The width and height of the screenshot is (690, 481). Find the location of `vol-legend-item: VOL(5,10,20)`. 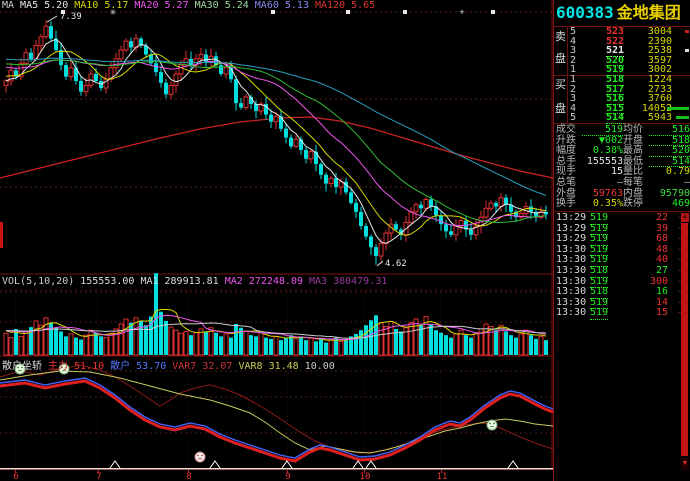

vol-legend-item: VOL(5,10,20) is located at coordinates (38, 281).